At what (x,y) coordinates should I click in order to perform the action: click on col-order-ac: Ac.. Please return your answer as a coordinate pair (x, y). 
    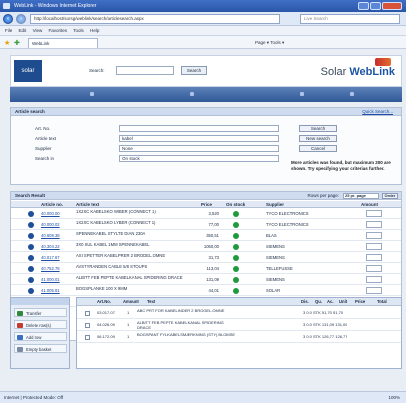
    Looking at the image, I should click on (330, 302).